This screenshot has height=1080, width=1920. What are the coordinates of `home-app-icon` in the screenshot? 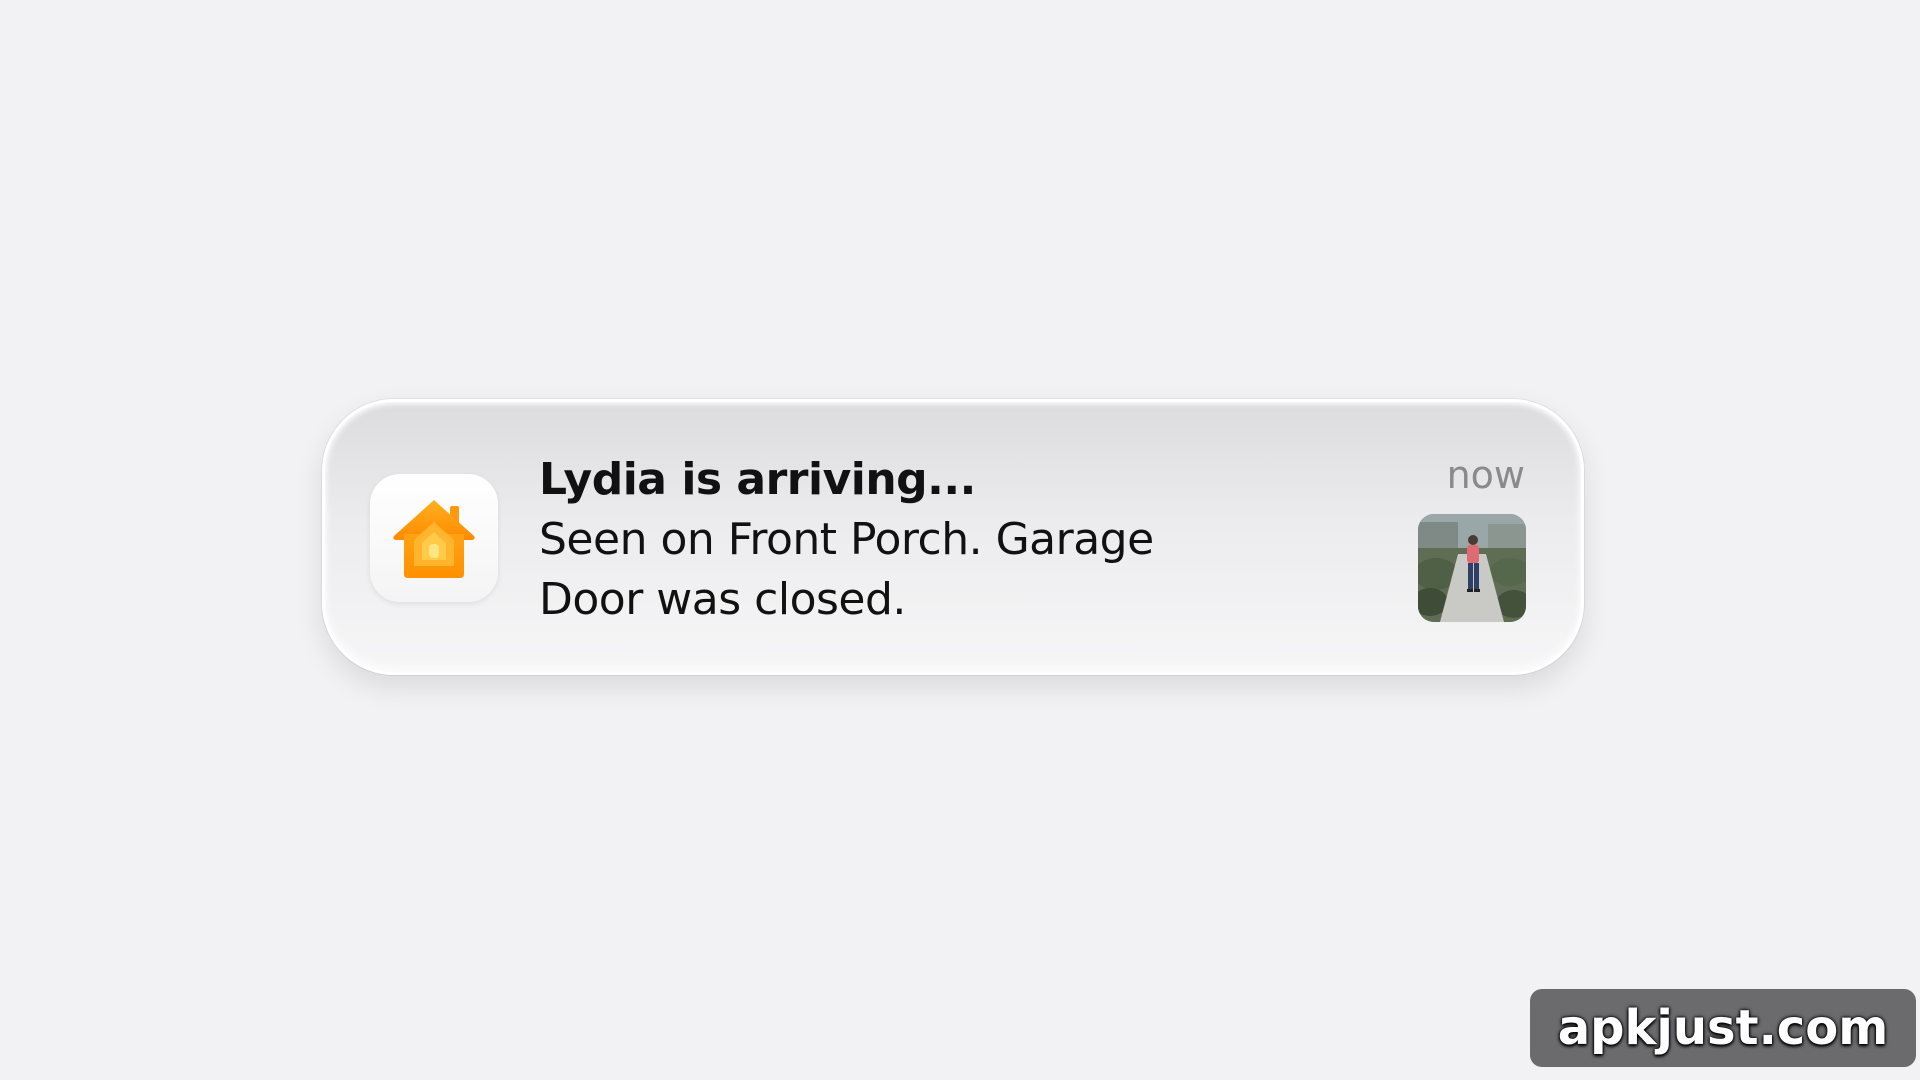 It's located at (434, 538).